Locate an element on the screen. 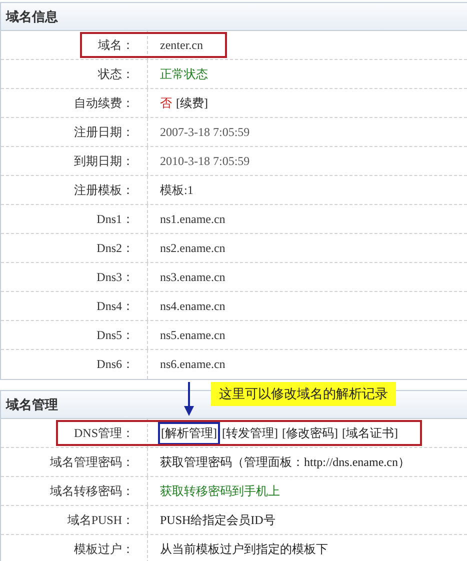 This screenshot has height=561, width=467. action-link: 获取管理密码（管理面板：http://dns.ename.cn） is located at coordinates (285, 462).